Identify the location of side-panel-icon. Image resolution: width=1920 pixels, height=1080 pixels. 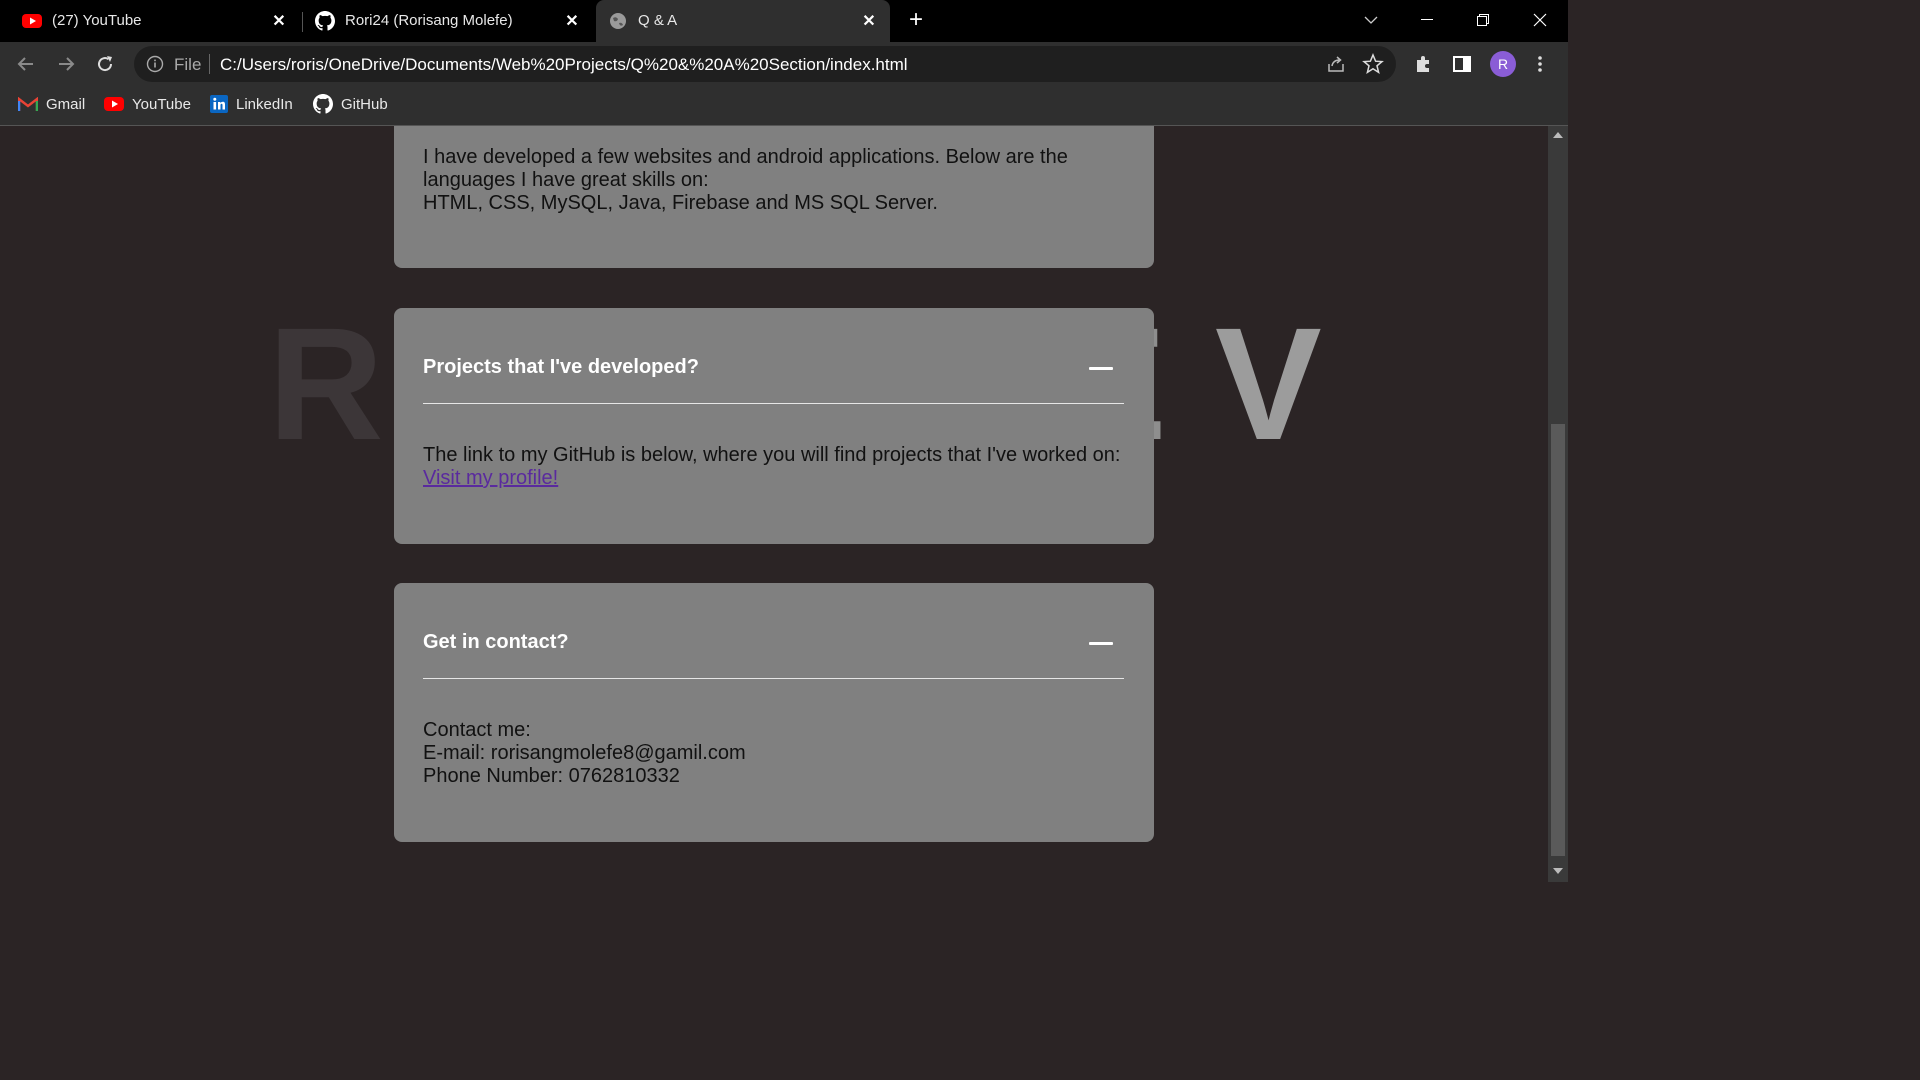
(1462, 64).